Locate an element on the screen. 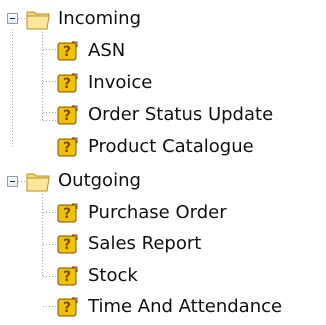 The width and height of the screenshot is (326, 325). tree-folder-outgoing: Outgoing is located at coordinates (90, 182).